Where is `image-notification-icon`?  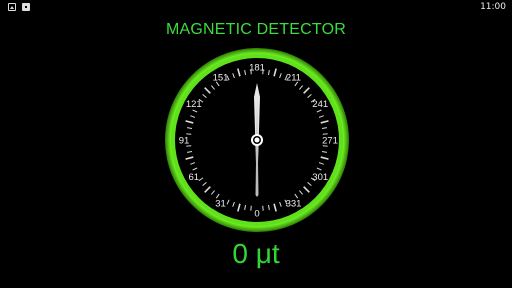
image-notification-icon is located at coordinates (12, 7).